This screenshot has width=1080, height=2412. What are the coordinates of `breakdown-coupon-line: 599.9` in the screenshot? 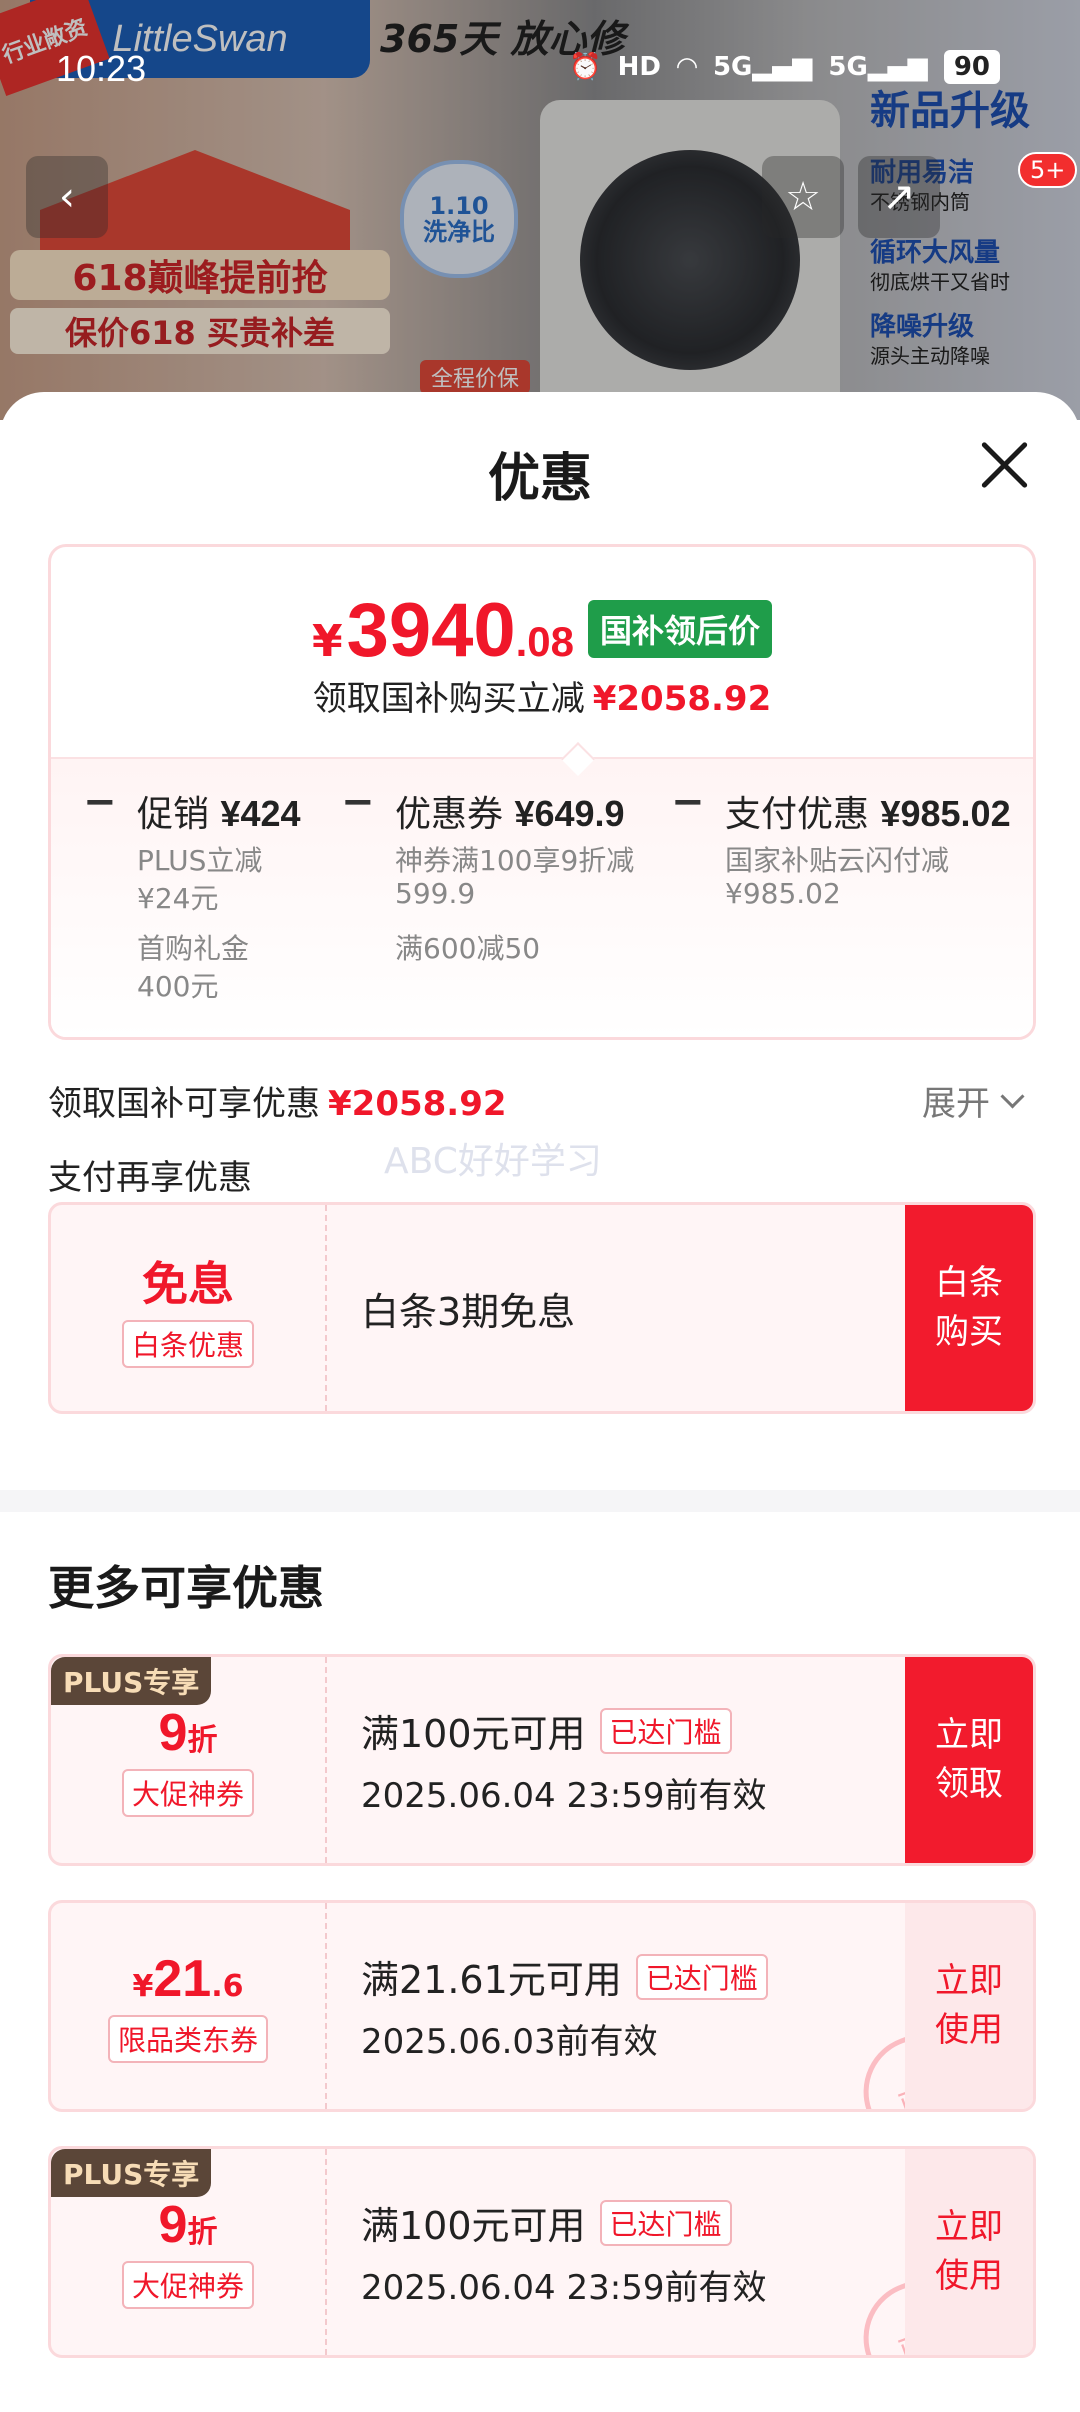 It's located at (435, 893).